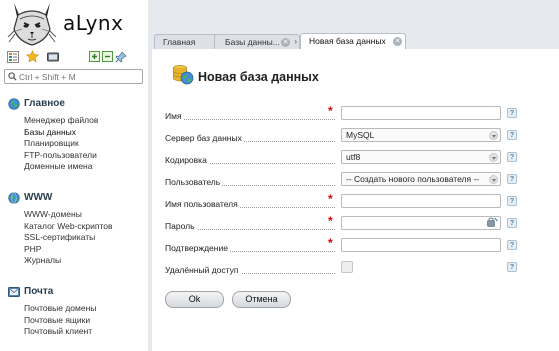 Image resolution: width=559 pixels, height=351 pixels. I want to click on mail-icon, so click(14, 292).